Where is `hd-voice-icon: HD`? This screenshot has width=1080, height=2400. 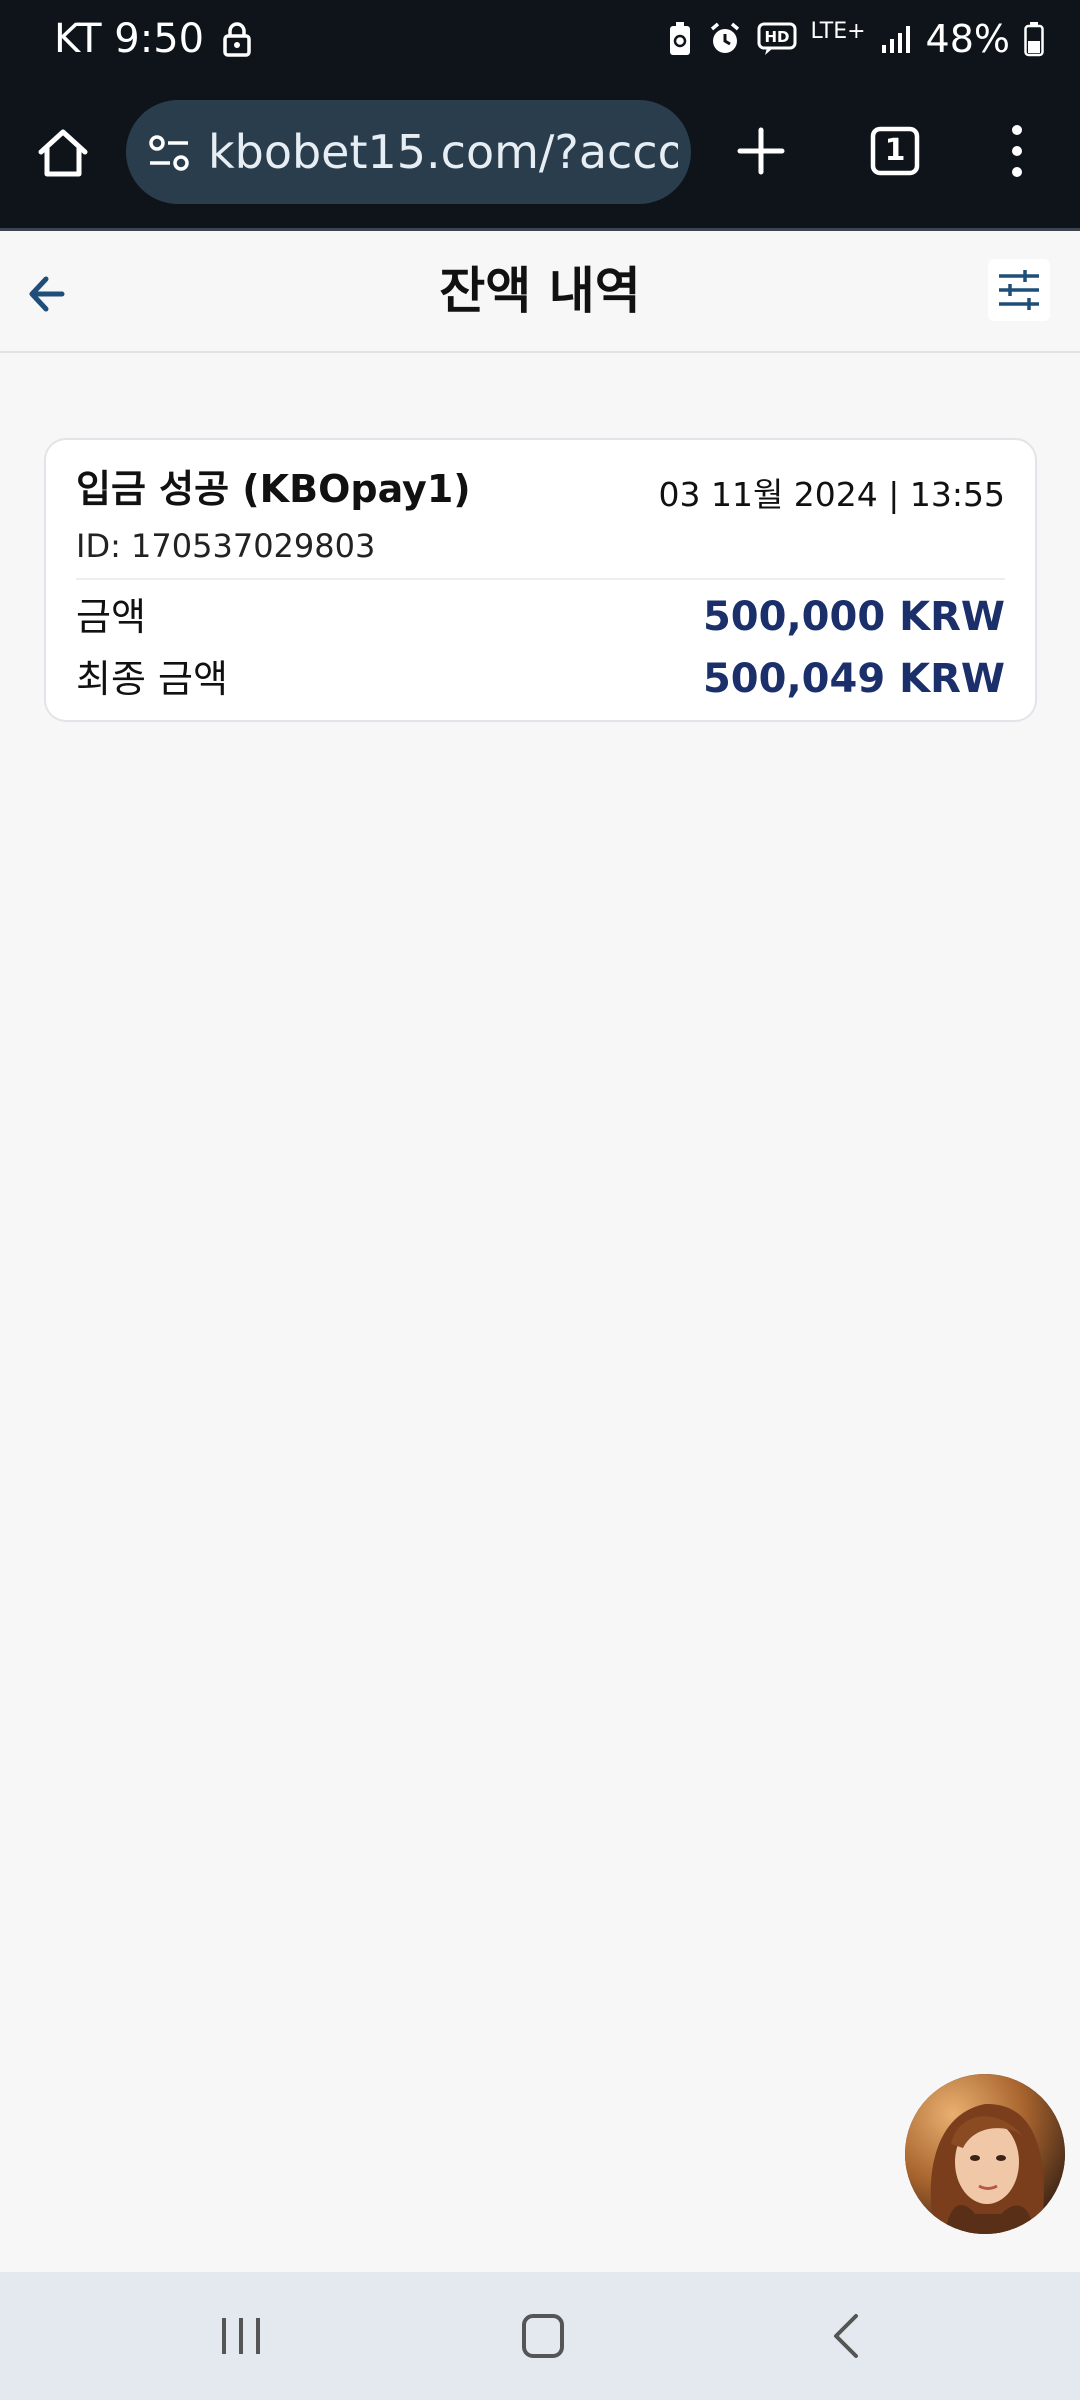 hd-voice-icon: HD is located at coordinates (777, 39).